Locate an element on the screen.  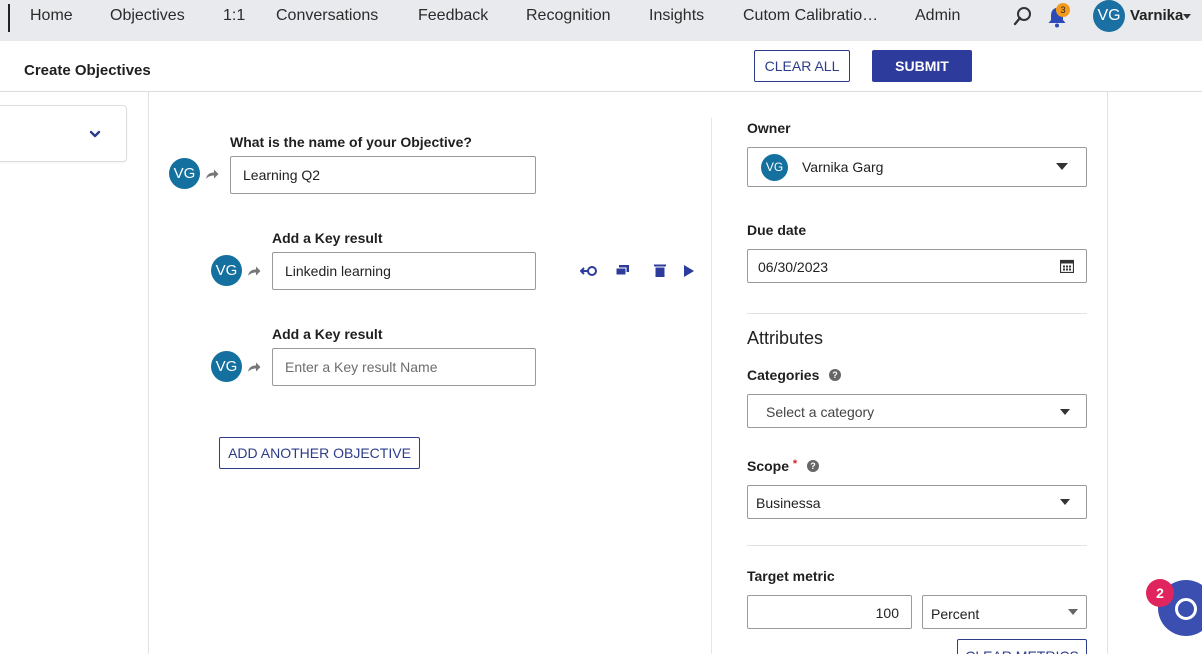
owner-select: VG Varnika Garg is located at coordinates (917, 167).